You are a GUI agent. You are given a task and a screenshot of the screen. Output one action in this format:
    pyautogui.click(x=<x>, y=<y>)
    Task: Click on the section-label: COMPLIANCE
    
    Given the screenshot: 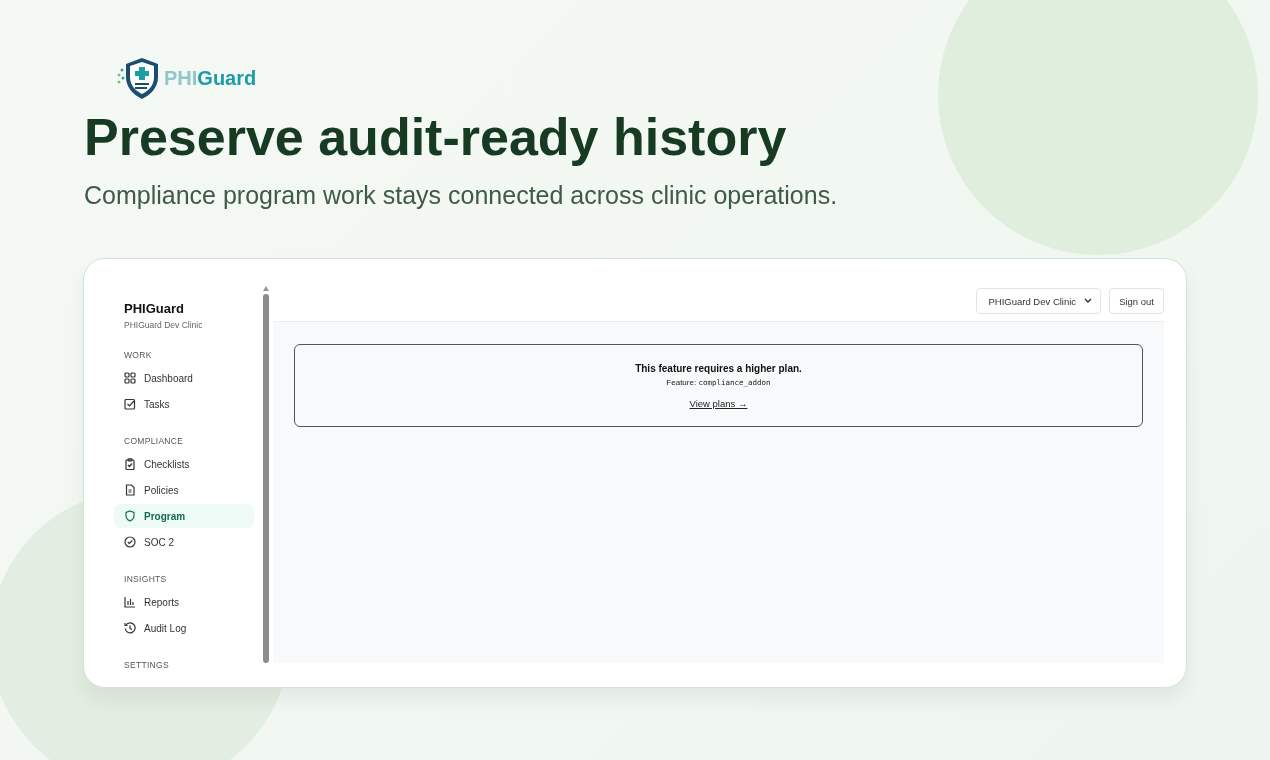 What is the action you would take?
    pyautogui.click(x=154, y=441)
    